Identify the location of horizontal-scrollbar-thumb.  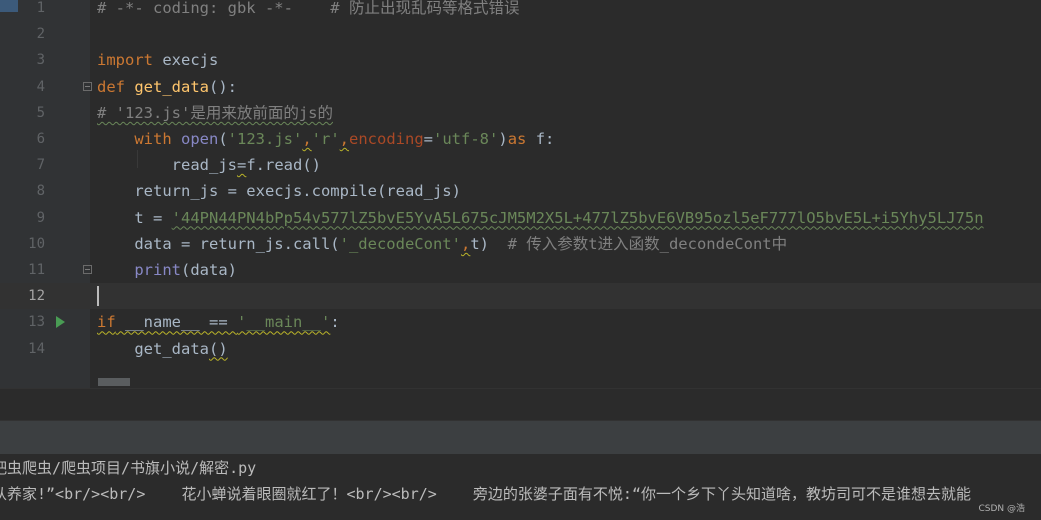
(114, 382).